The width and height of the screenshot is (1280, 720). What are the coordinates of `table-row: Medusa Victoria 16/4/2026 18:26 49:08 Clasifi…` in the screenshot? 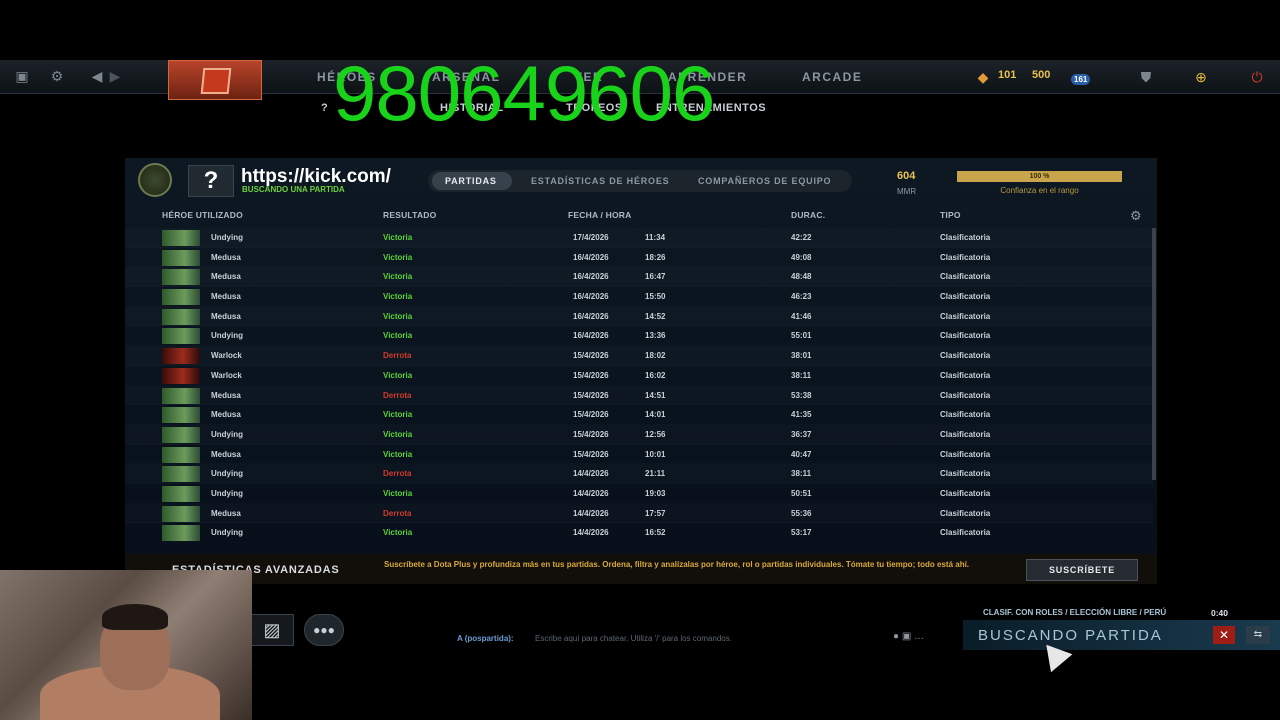 It's located at (639, 258).